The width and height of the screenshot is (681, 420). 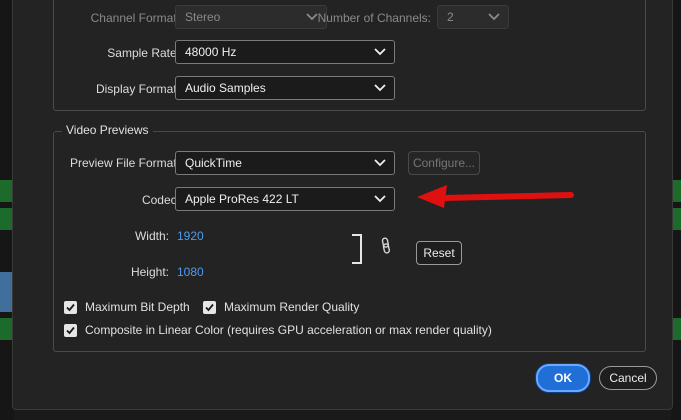 What do you see at coordinates (450, 17) in the screenshot?
I see `num-channels-value: 2` at bounding box center [450, 17].